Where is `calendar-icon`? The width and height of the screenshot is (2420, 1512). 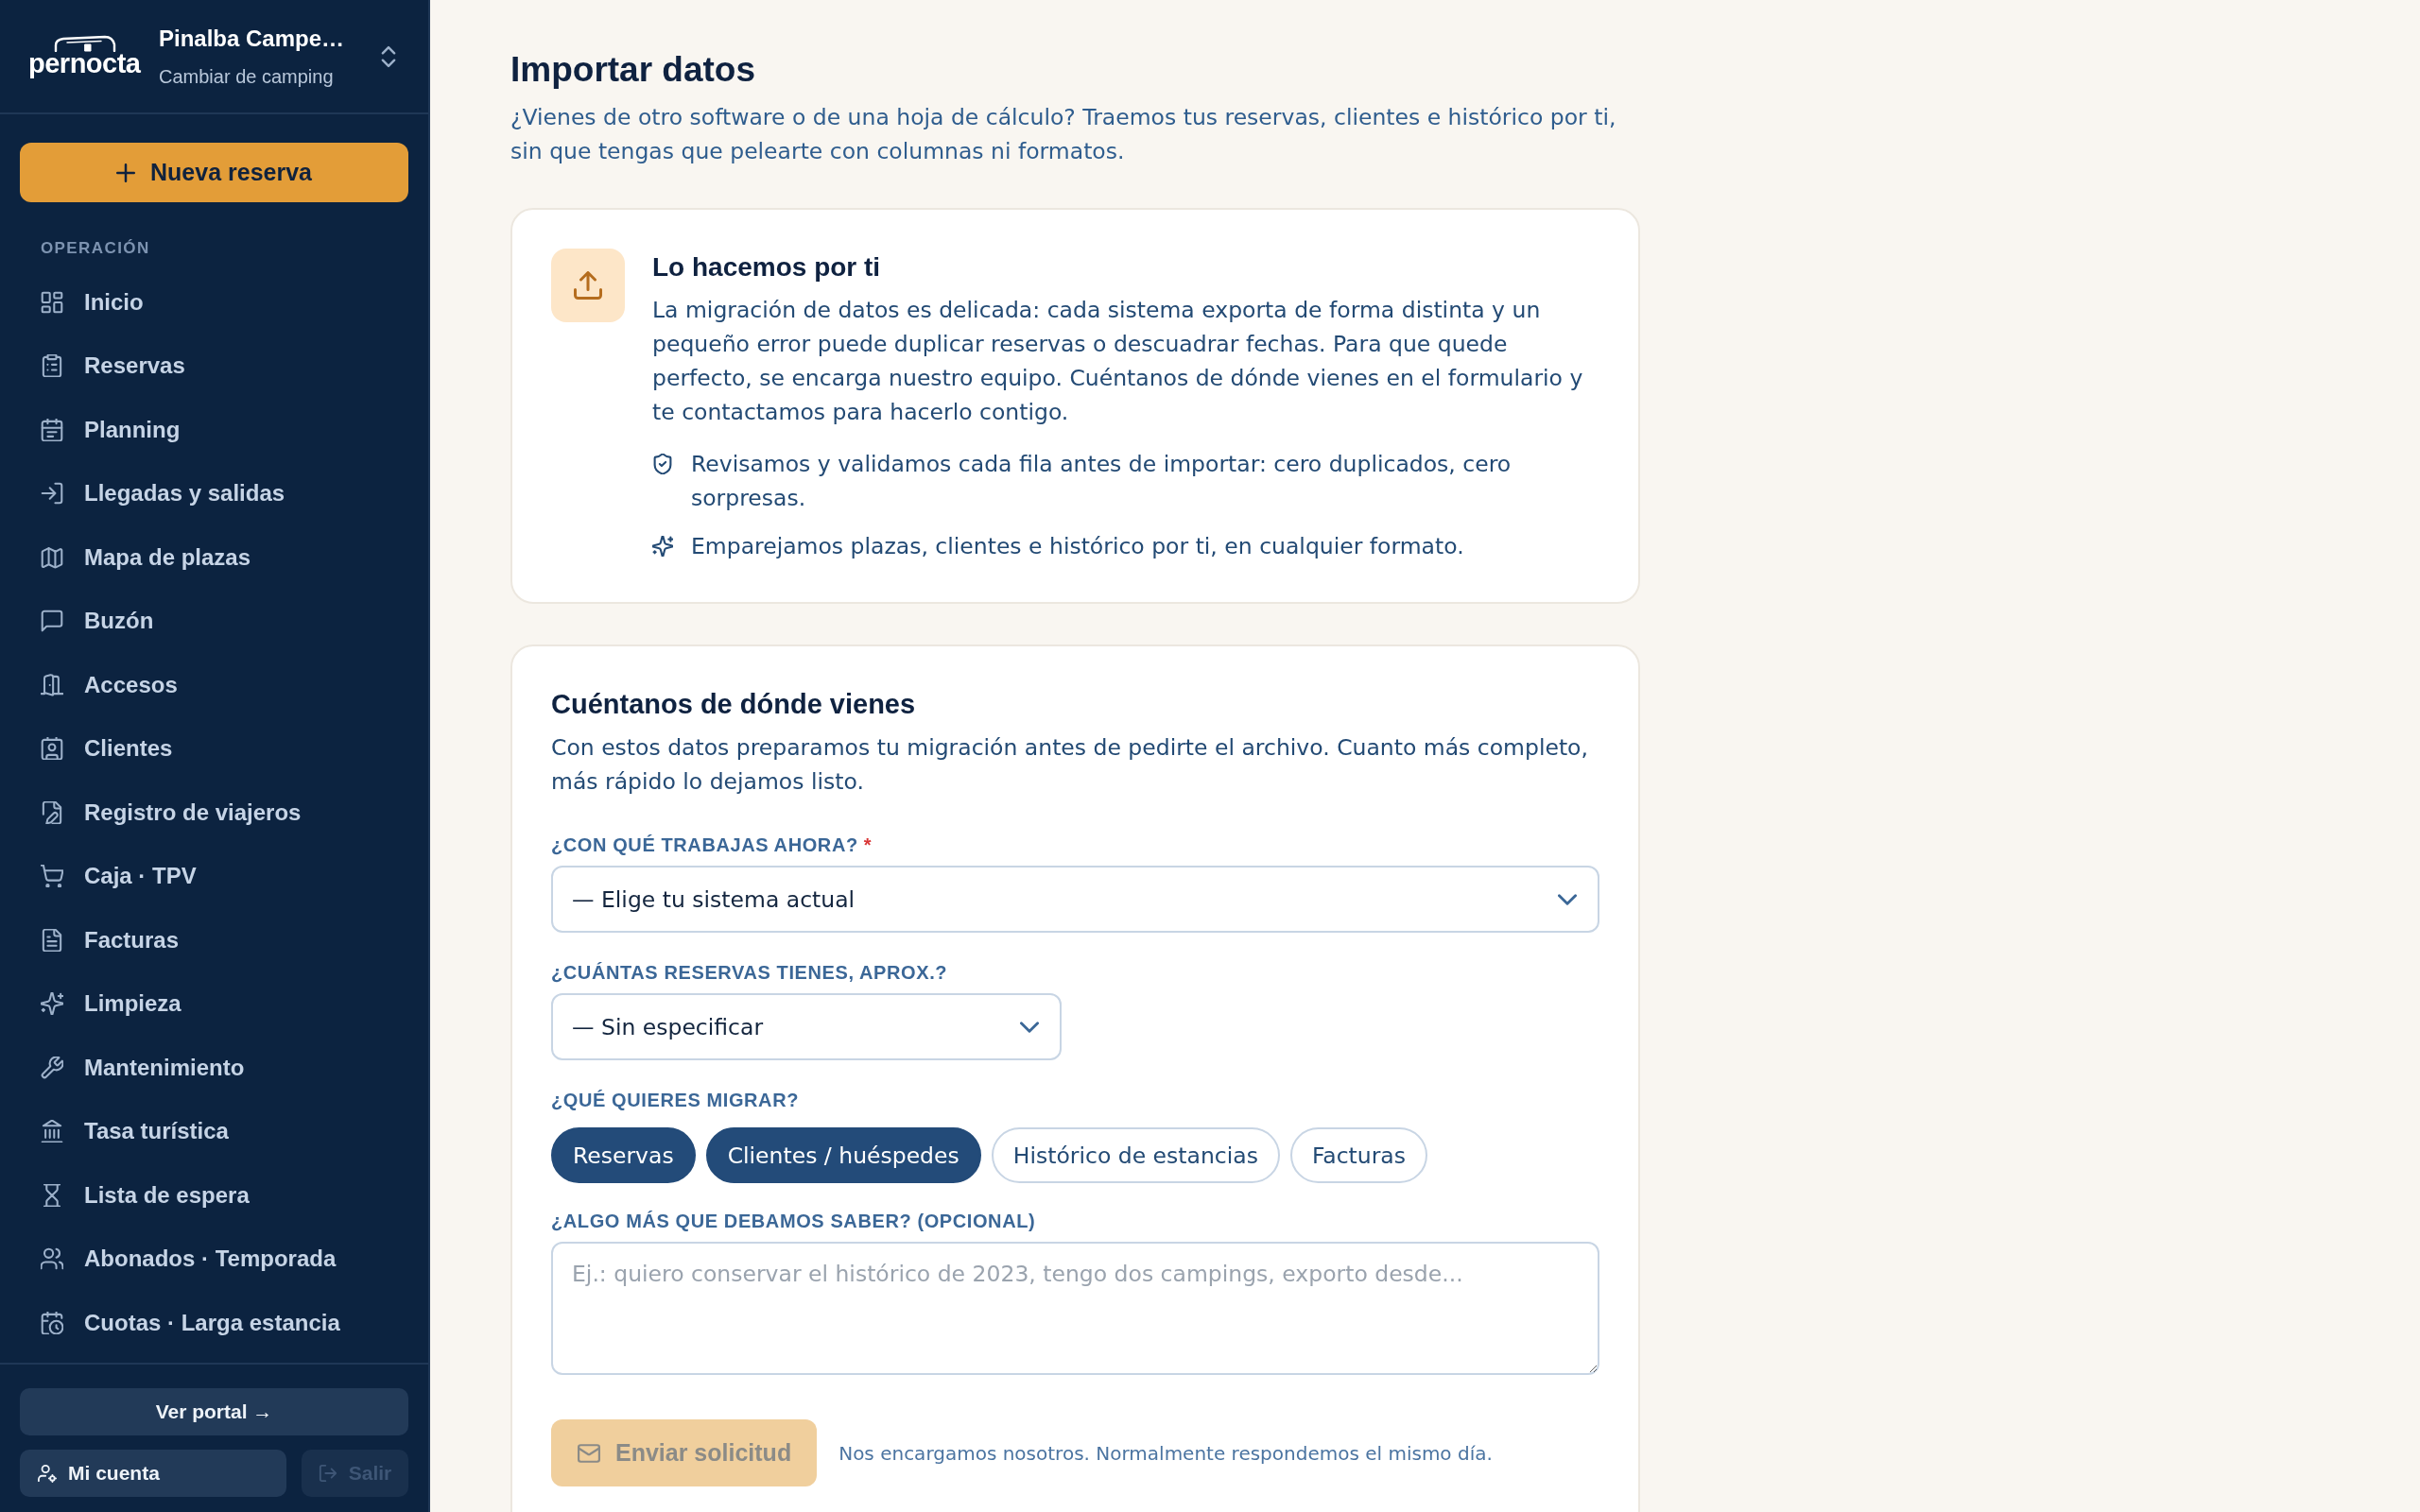
calendar-icon is located at coordinates (52, 429).